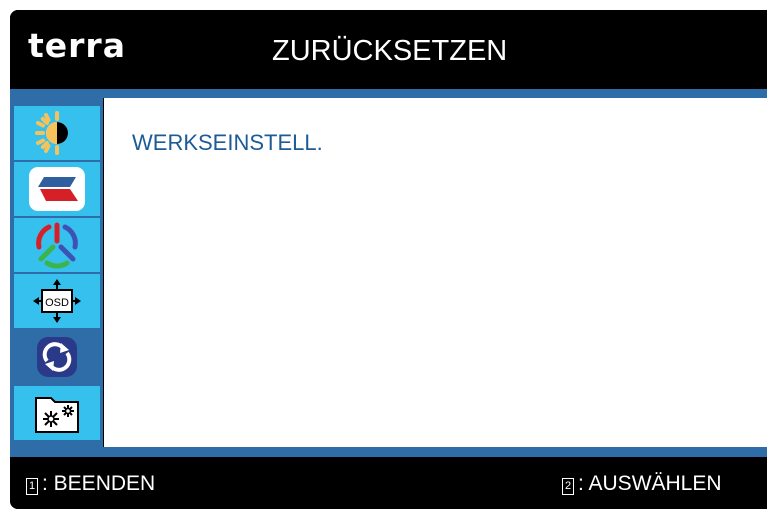  I want to click on sidebar-item-brightness, so click(57, 133).